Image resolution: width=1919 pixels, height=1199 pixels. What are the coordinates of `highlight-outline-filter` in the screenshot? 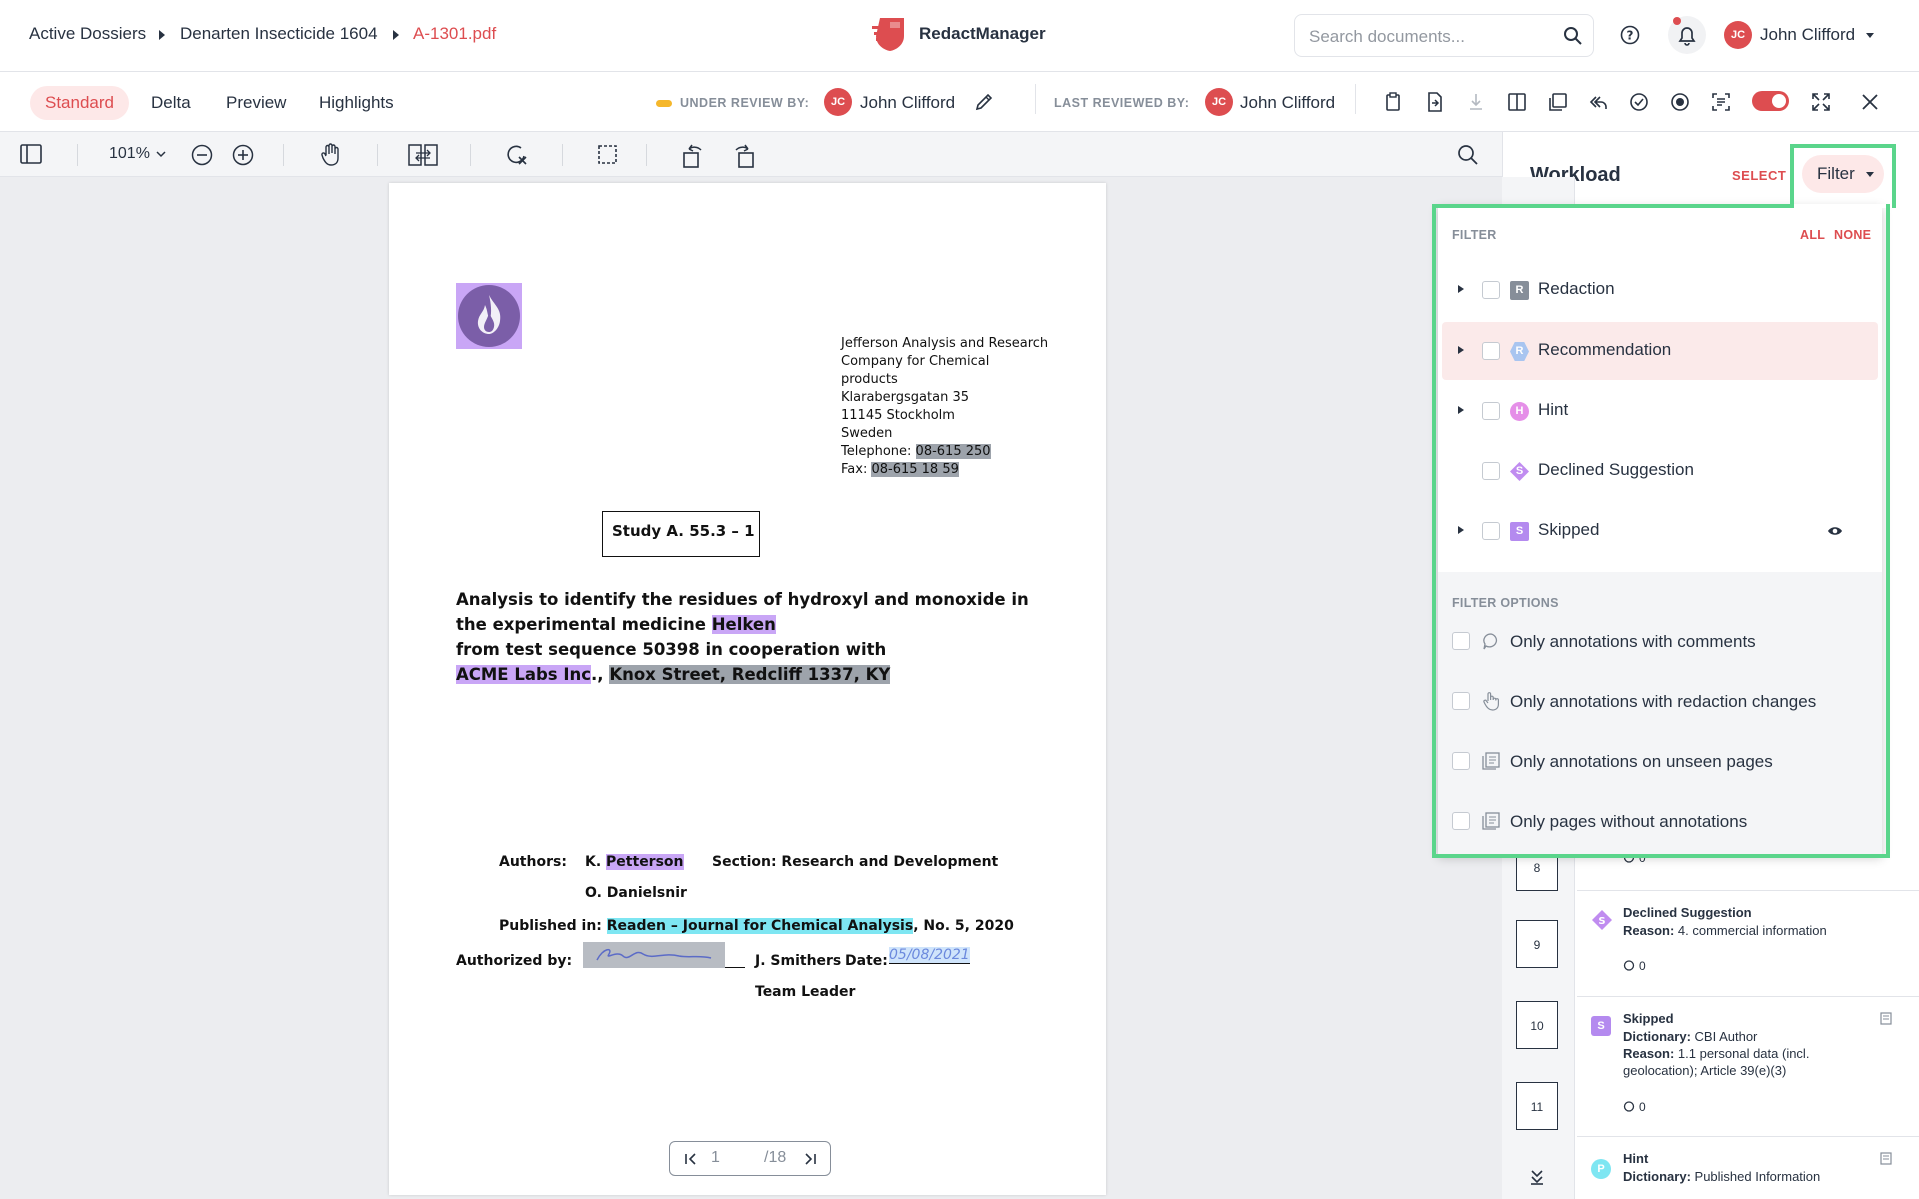 It's located at (1843, 176).